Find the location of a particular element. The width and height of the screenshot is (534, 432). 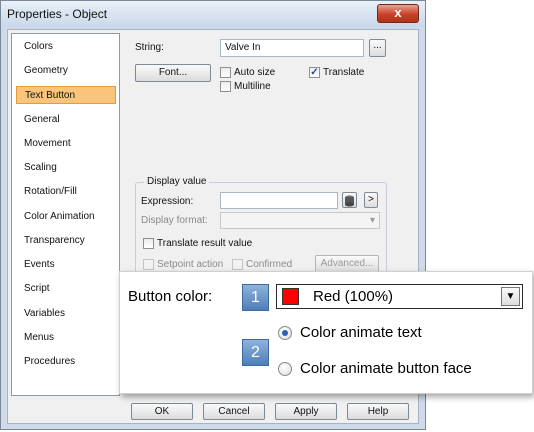

expression-label: Expression: is located at coordinates (167, 201).